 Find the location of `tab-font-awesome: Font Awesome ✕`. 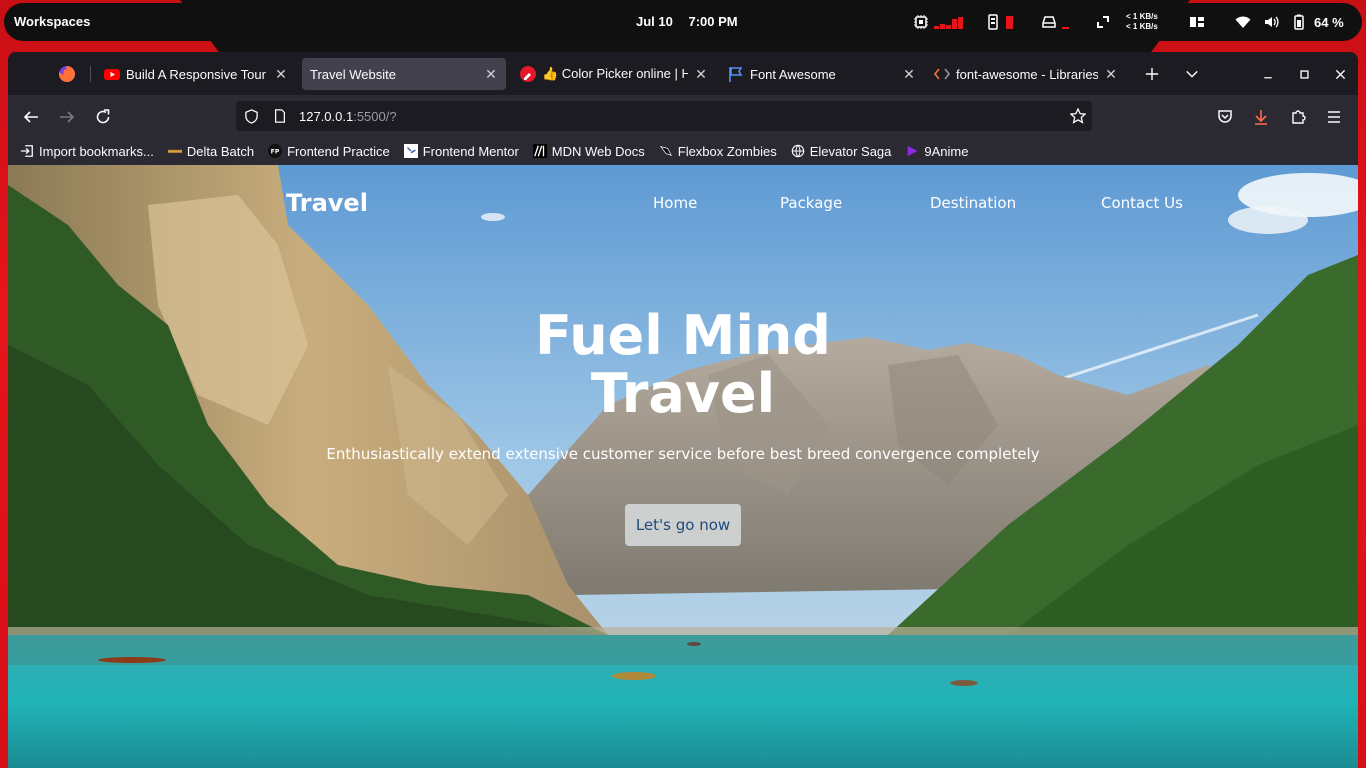

tab-font-awesome: Font Awesome ✕ is located at coordinates (822, 74).